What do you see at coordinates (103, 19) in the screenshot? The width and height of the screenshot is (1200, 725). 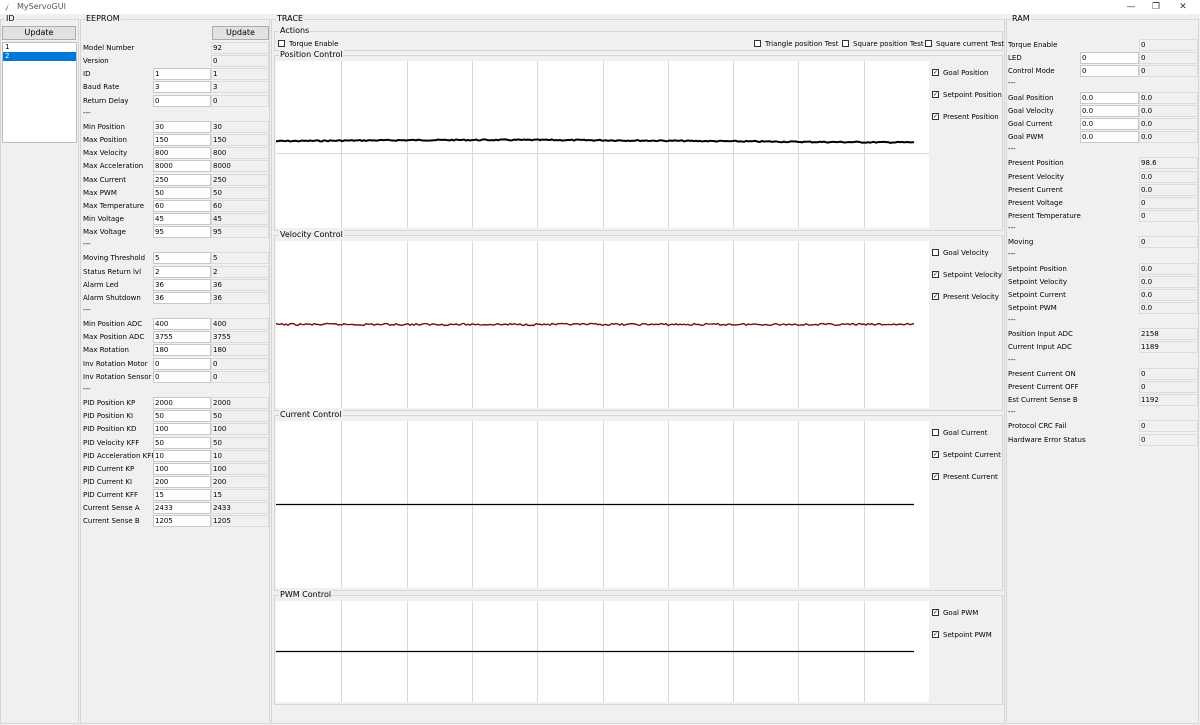 I see `eeprom-panel-label: EEPROM` at bounding box center [103, 19].